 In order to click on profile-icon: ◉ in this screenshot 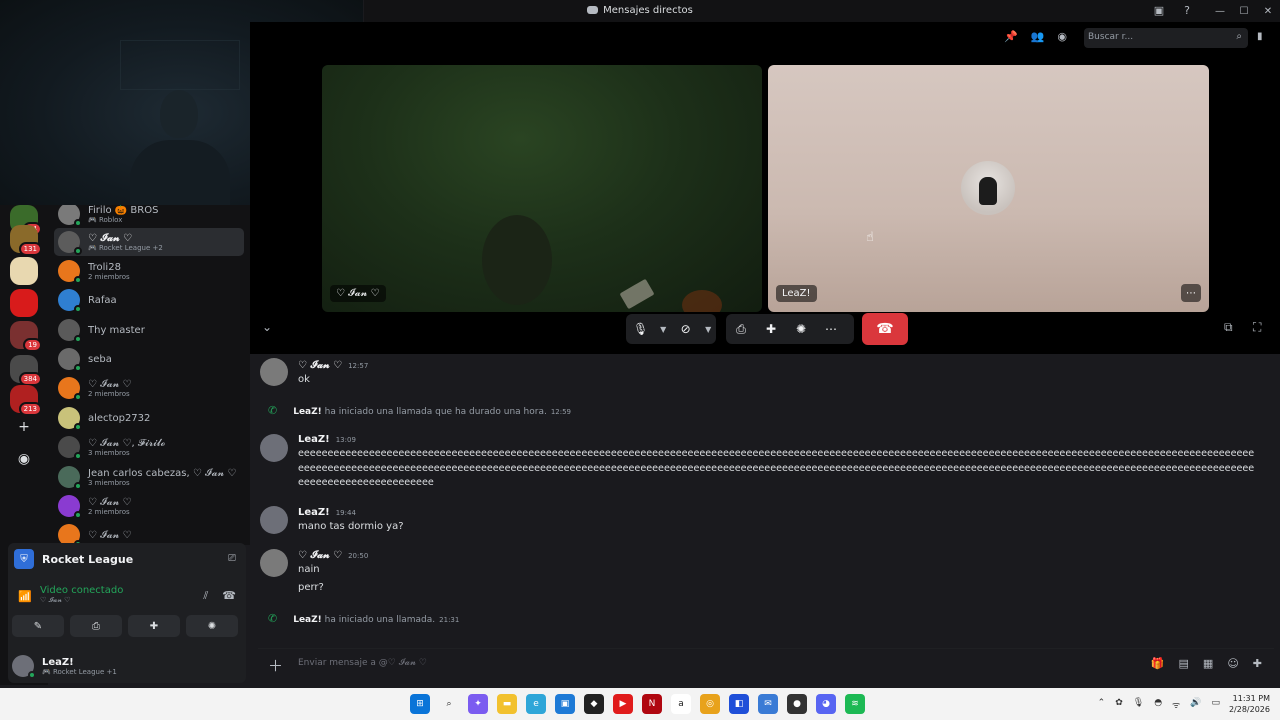, I will do `click(1062, 36)`.